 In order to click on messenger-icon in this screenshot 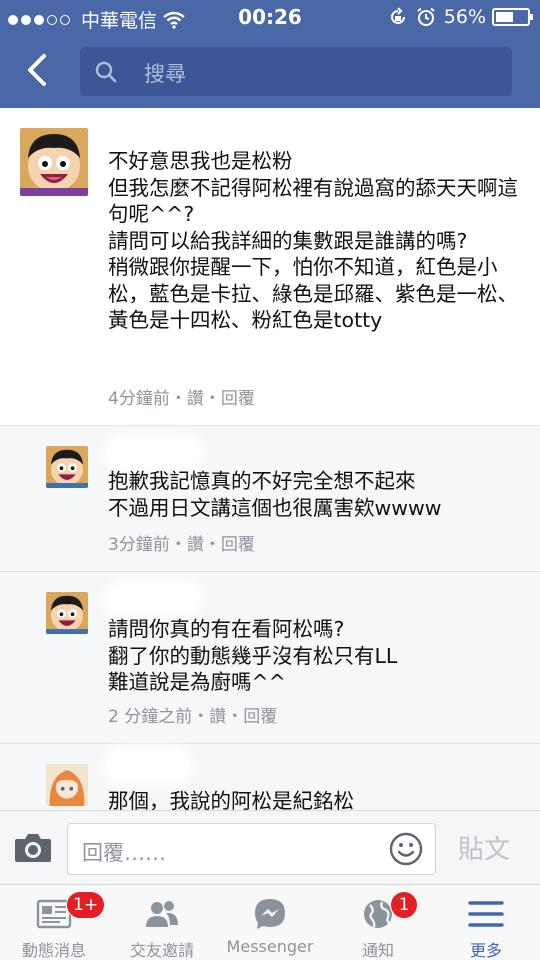, I will do `click(270, 914)`.